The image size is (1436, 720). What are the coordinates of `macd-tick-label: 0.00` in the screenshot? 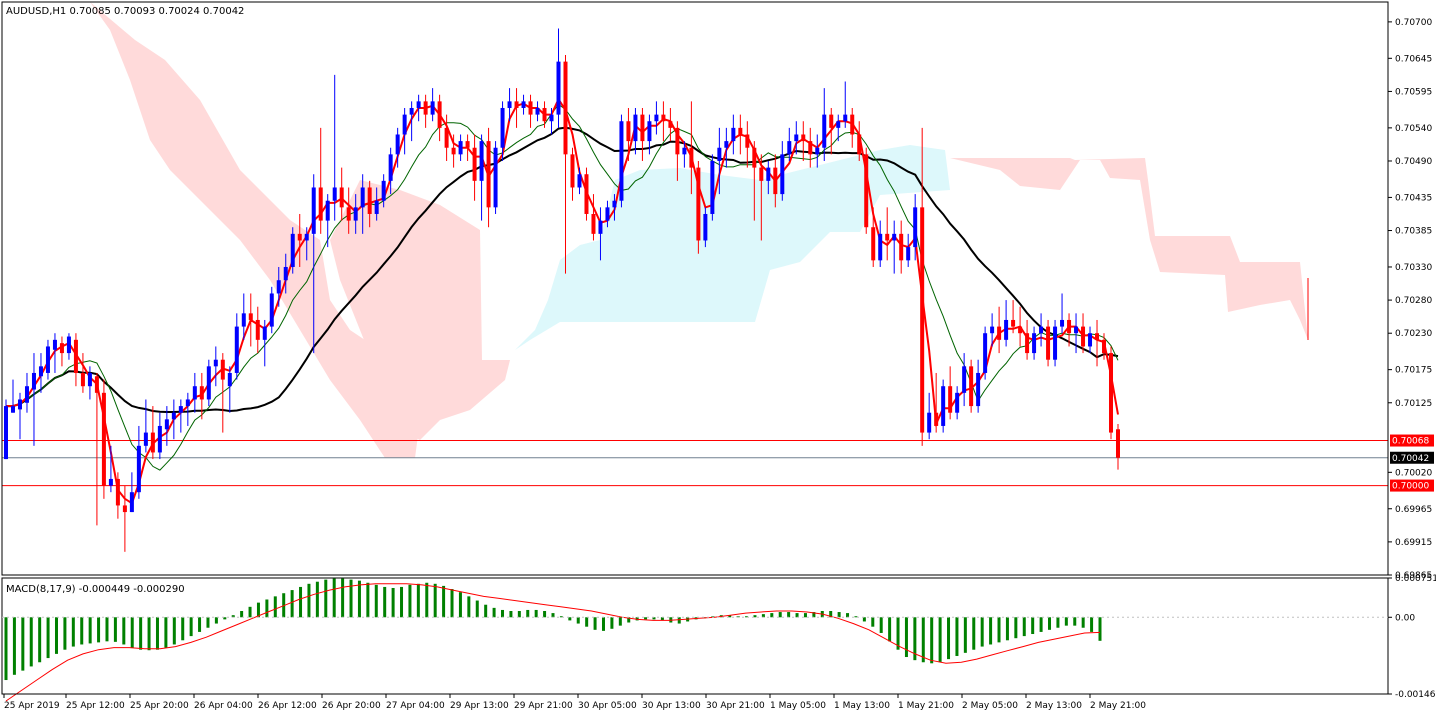 It's located at (1405, 618).